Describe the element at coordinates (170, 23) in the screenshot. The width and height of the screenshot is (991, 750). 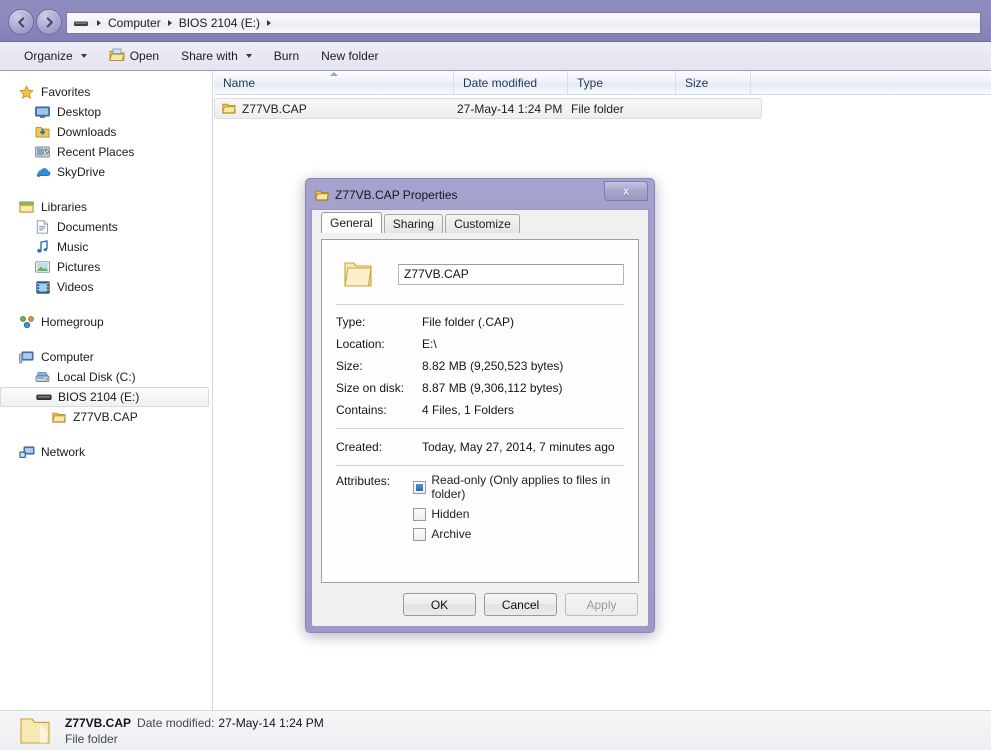
I see `breadcrumb-separator-icon` at that location.